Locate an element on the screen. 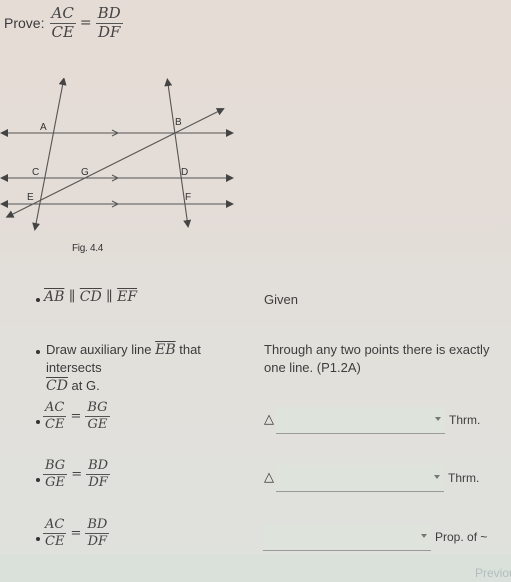 The height and width of the screenshot is (582, 511). step-3-statement: AC CE = BG GE is located at coordinates (76, 416).